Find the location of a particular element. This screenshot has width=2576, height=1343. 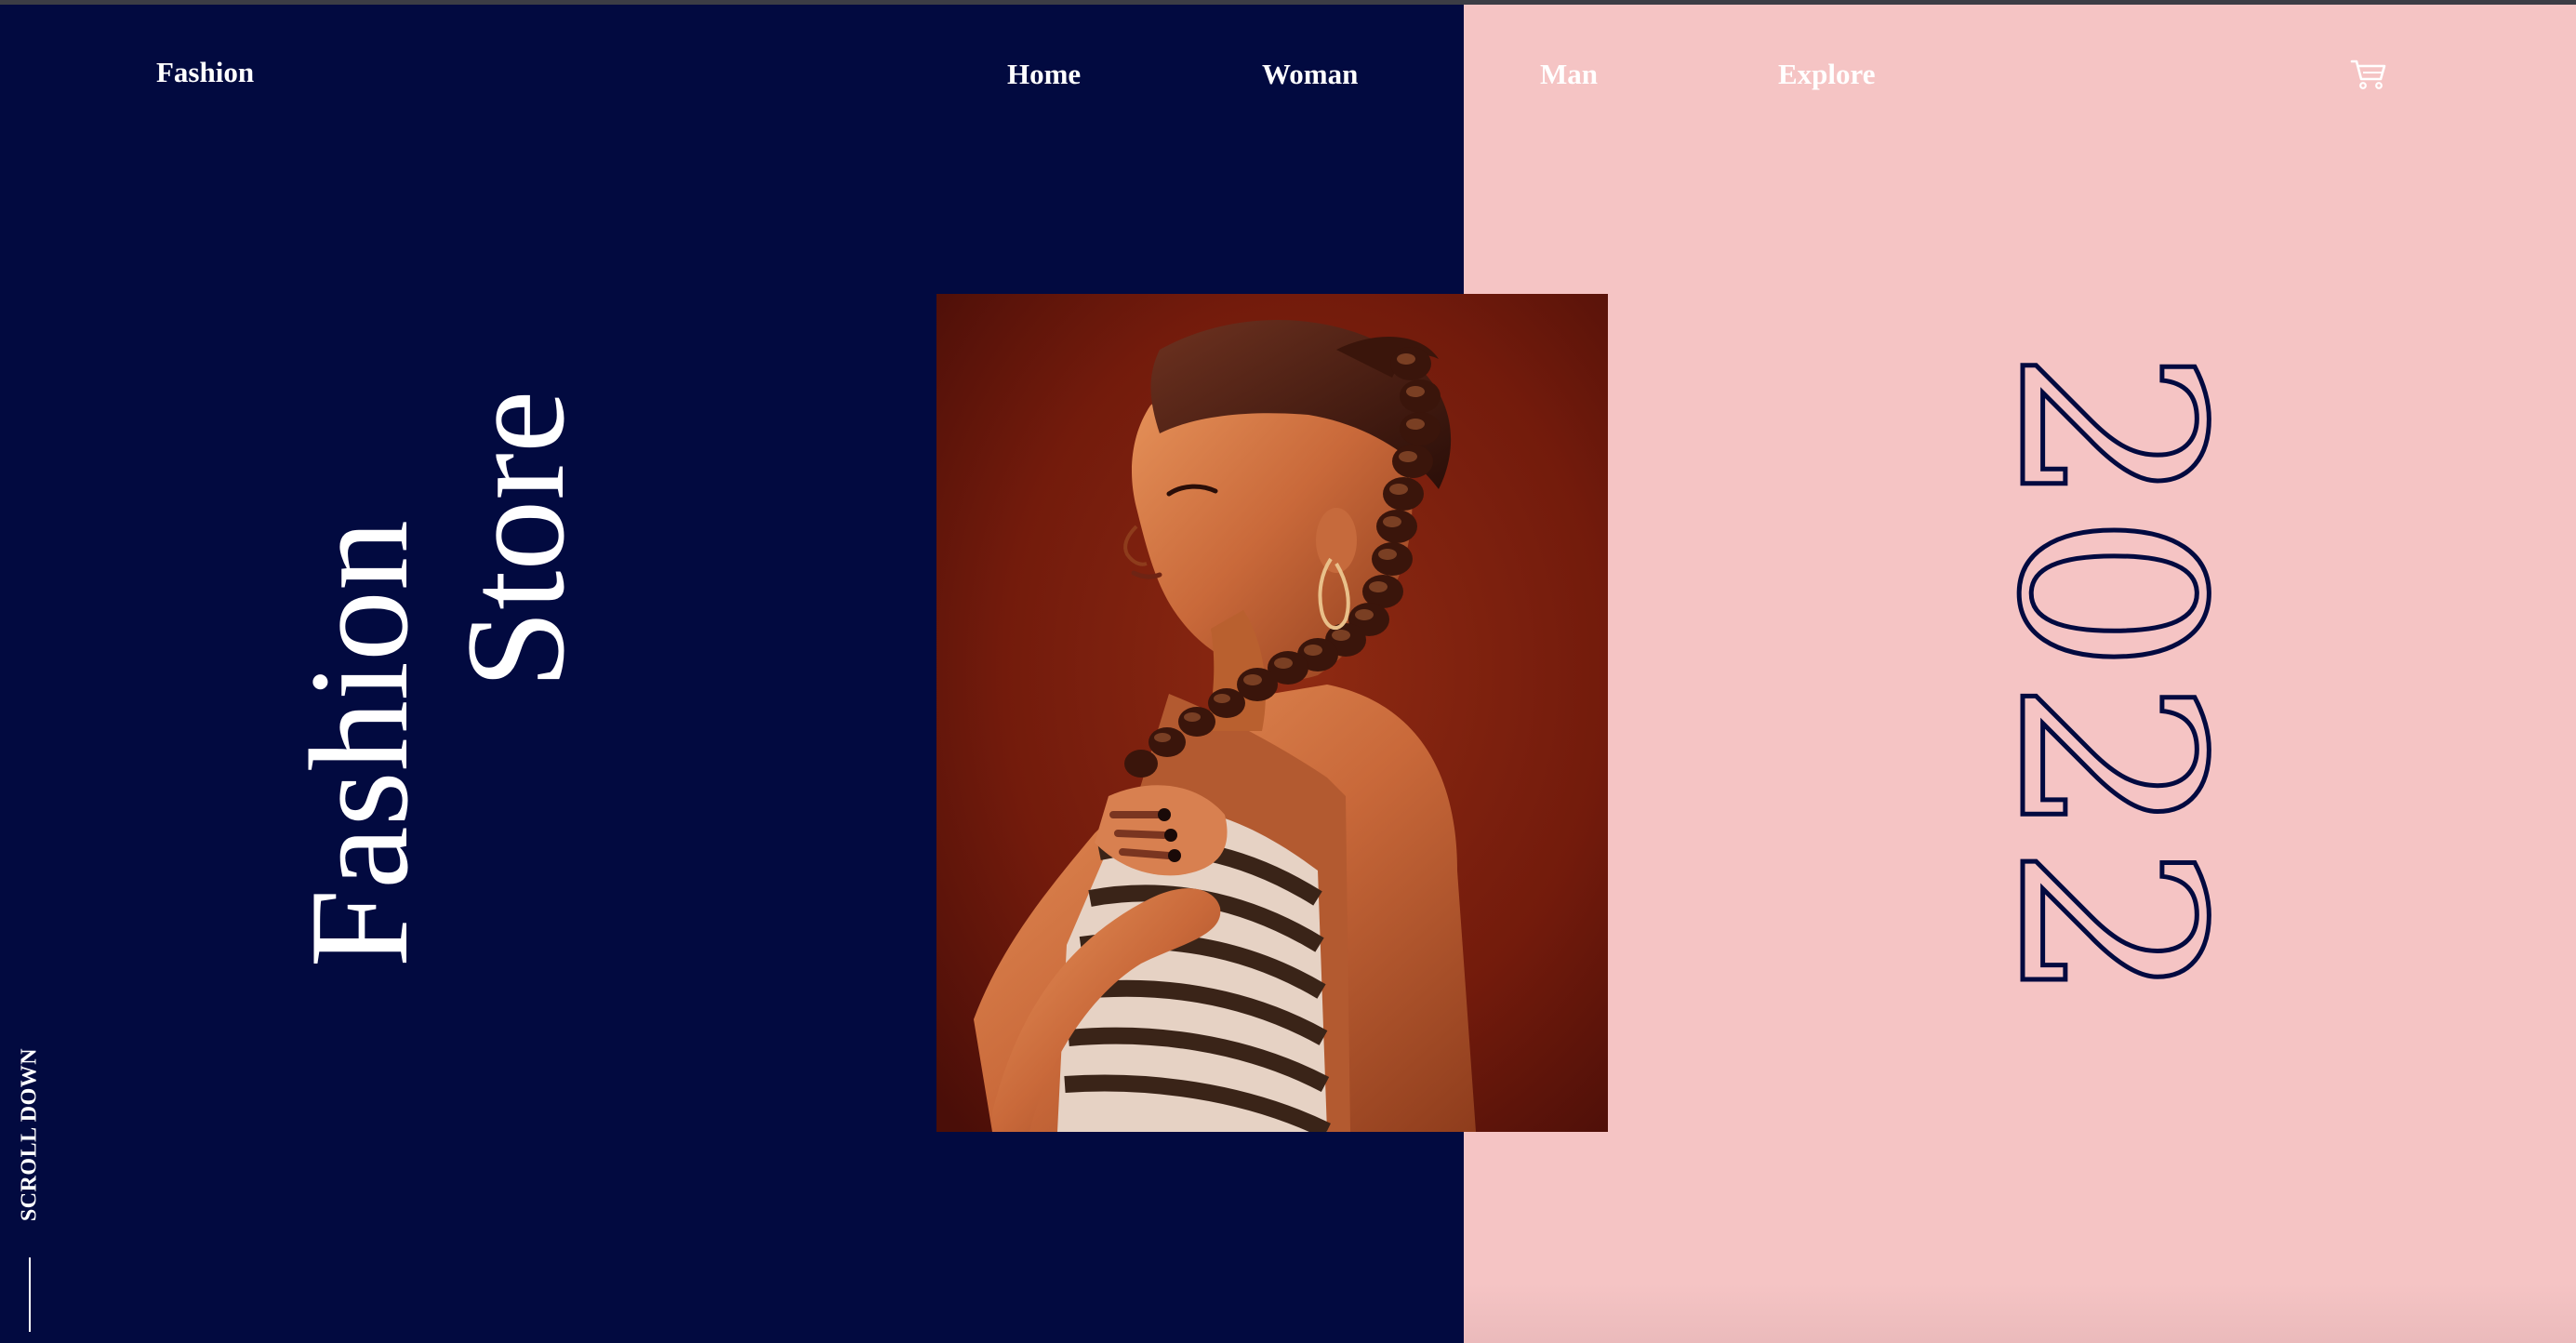

brand-logo: Fashion is located at coordinates (205, 72).